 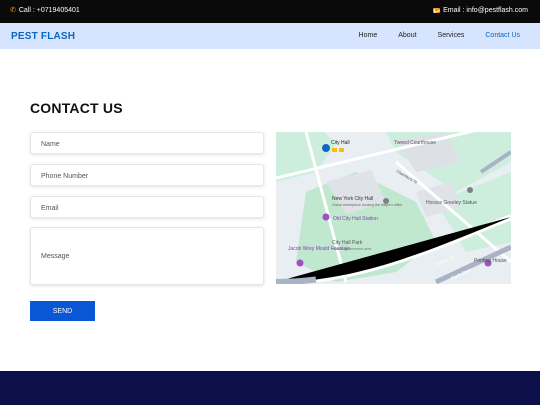 I want to click on call-text: Call : +0719405401, so click(x=49, y=10).